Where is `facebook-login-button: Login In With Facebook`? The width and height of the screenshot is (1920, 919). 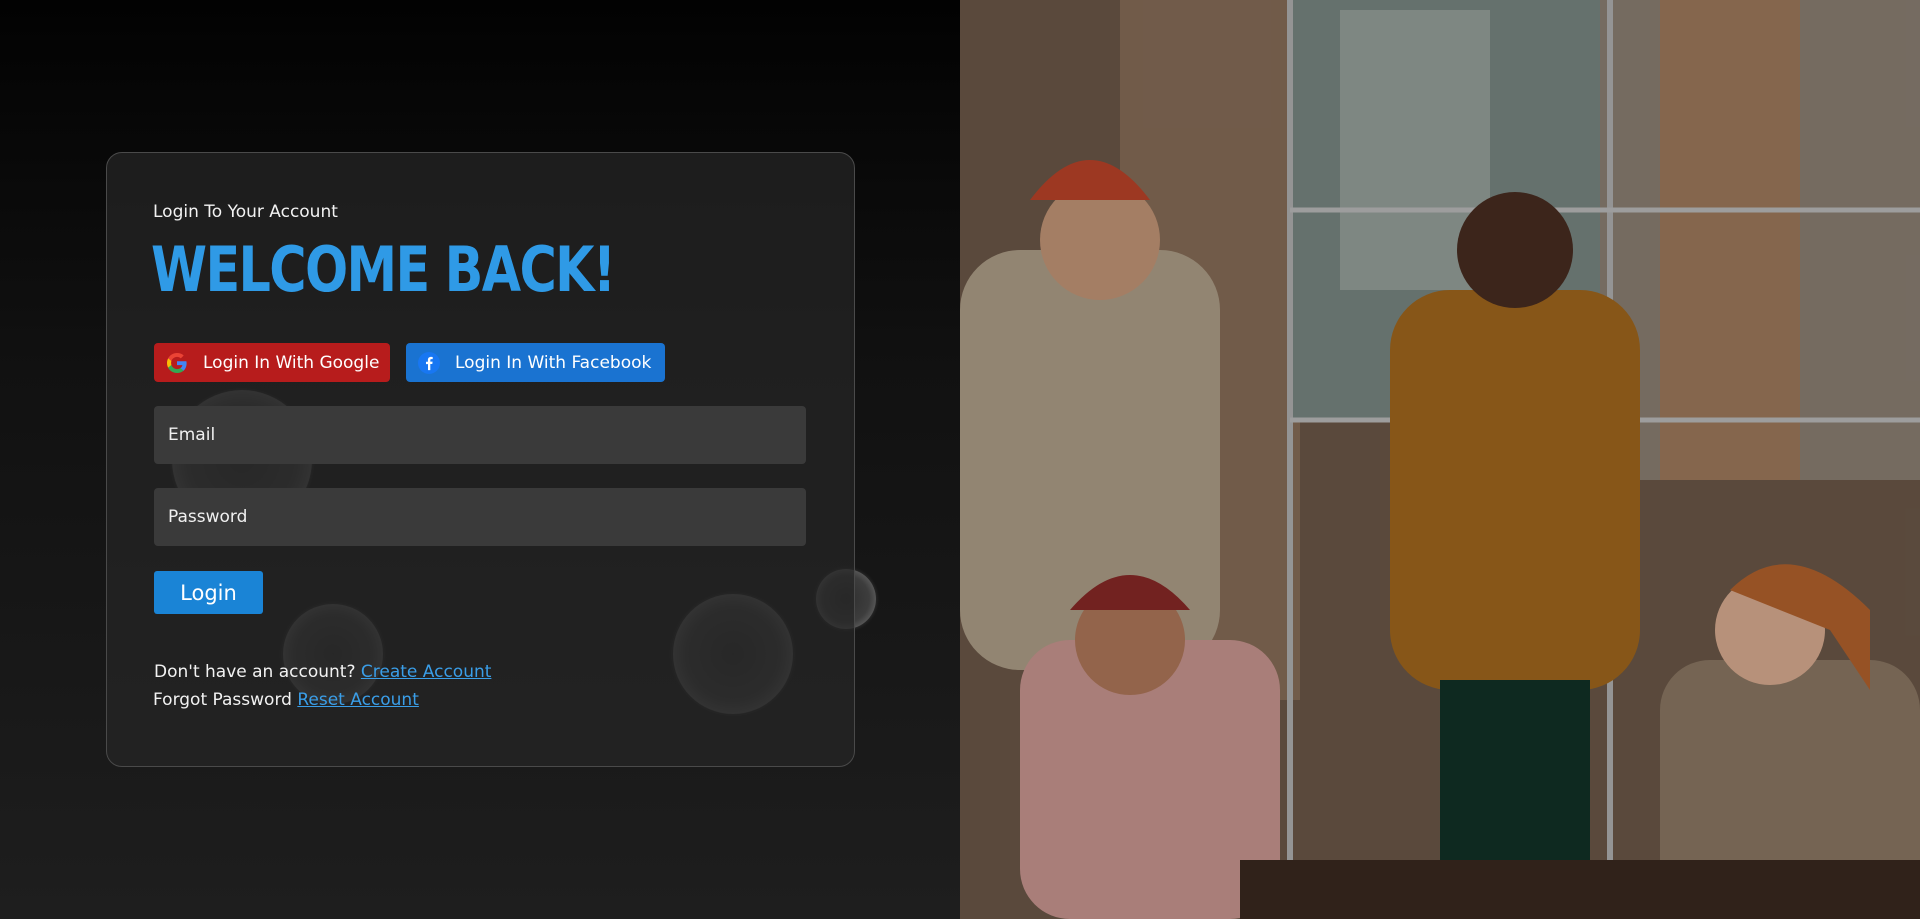
facebook-login-button: Login In With Facebook is located at coordinates (535, 362).